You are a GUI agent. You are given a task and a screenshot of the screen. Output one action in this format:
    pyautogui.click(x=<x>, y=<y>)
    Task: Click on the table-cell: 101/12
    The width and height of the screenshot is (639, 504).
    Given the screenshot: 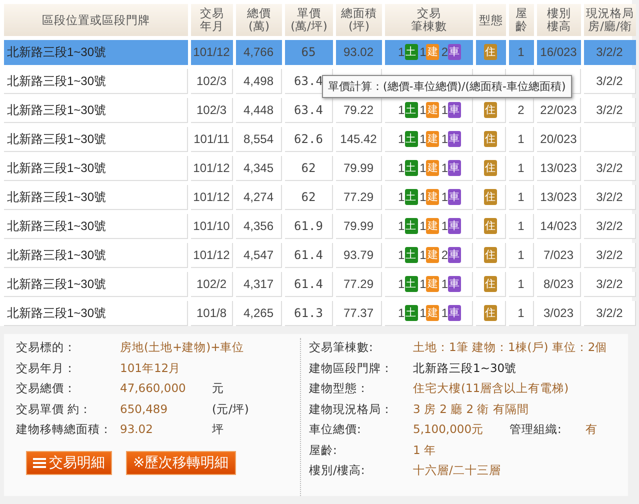 What is the action you would take?
    pyautogui.click(x=212, y=168)
    